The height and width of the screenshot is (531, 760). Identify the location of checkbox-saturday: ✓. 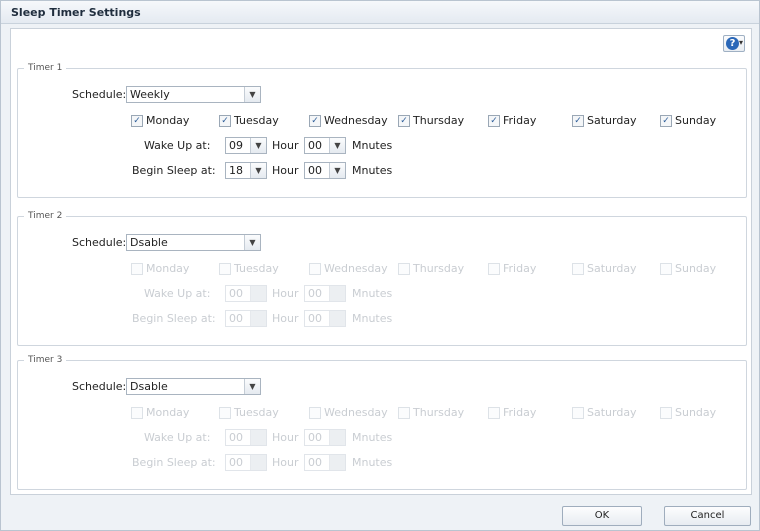
(578, 121).